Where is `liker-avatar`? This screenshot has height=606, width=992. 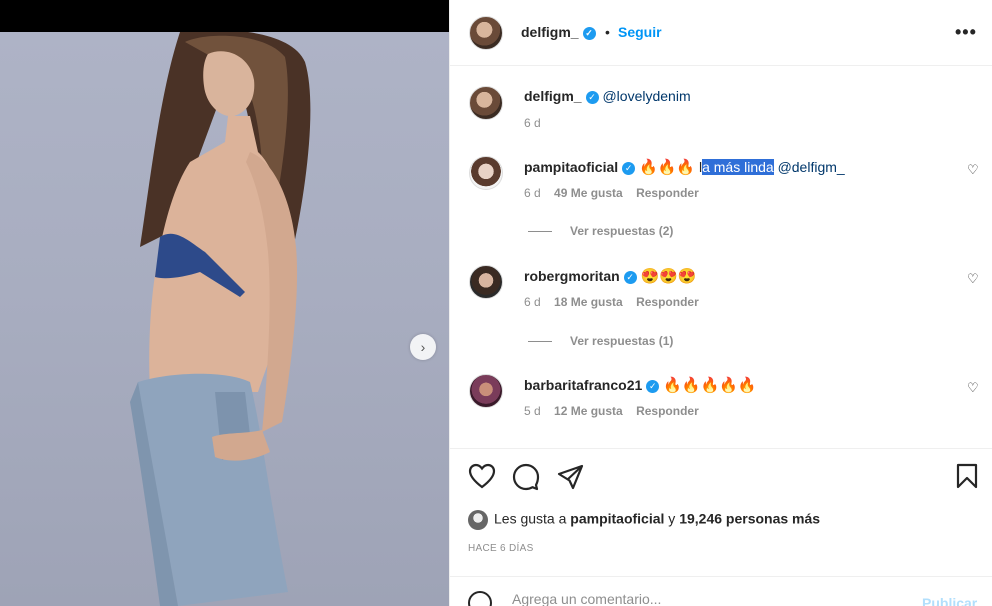 liker-avatar is located at coordinates (478, 520).